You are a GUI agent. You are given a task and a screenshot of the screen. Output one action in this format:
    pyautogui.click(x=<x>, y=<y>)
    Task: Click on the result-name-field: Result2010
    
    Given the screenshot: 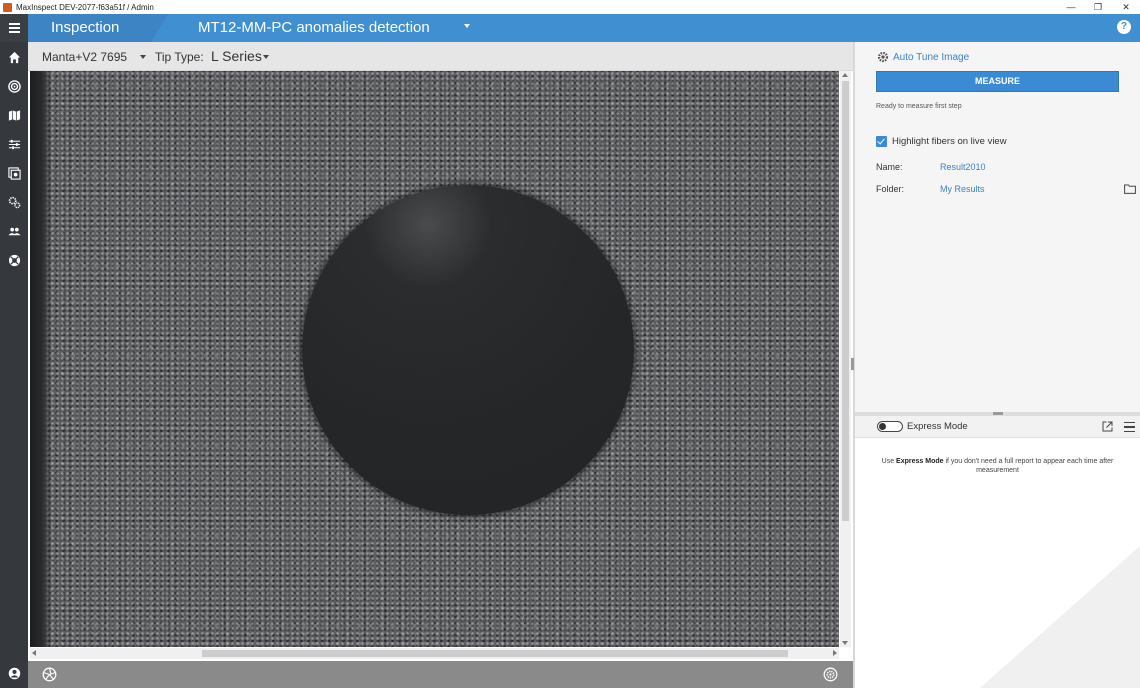 What is the action you would take?
    pyautogui.click(x=963, y=167)
    